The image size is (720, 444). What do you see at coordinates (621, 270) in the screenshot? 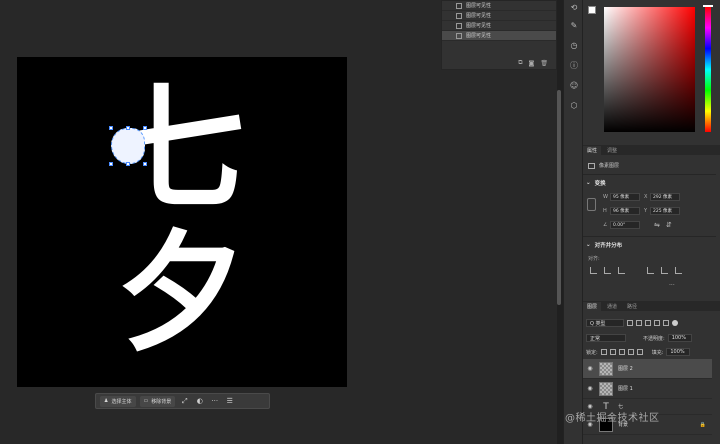
I see `align-right-icon` at bounding box center [621, 270].